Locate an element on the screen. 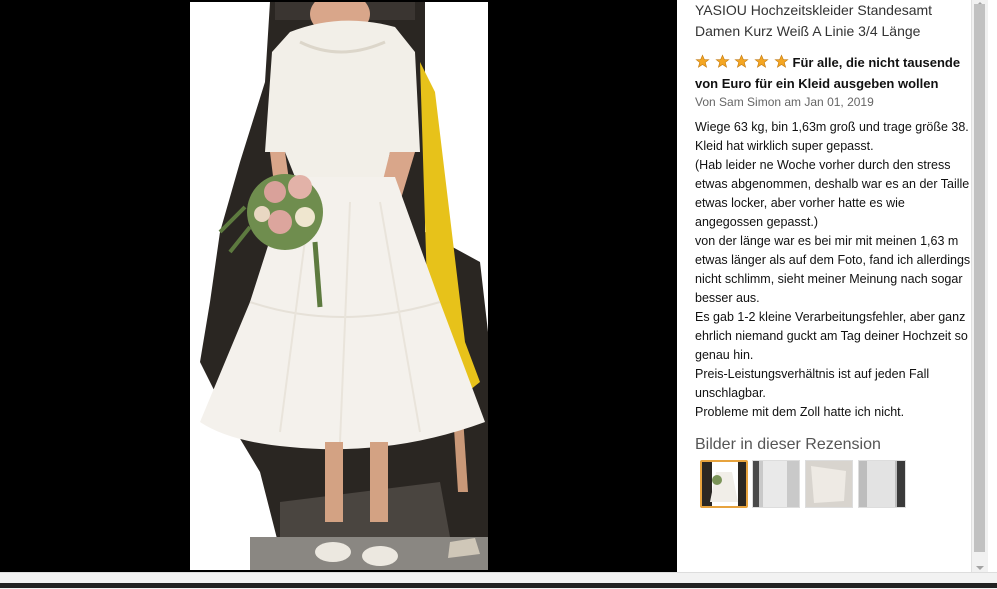 The width and height of the screenshot is (997, 589). scroll-down-arrow-icon is located at coordinates (980, 568).